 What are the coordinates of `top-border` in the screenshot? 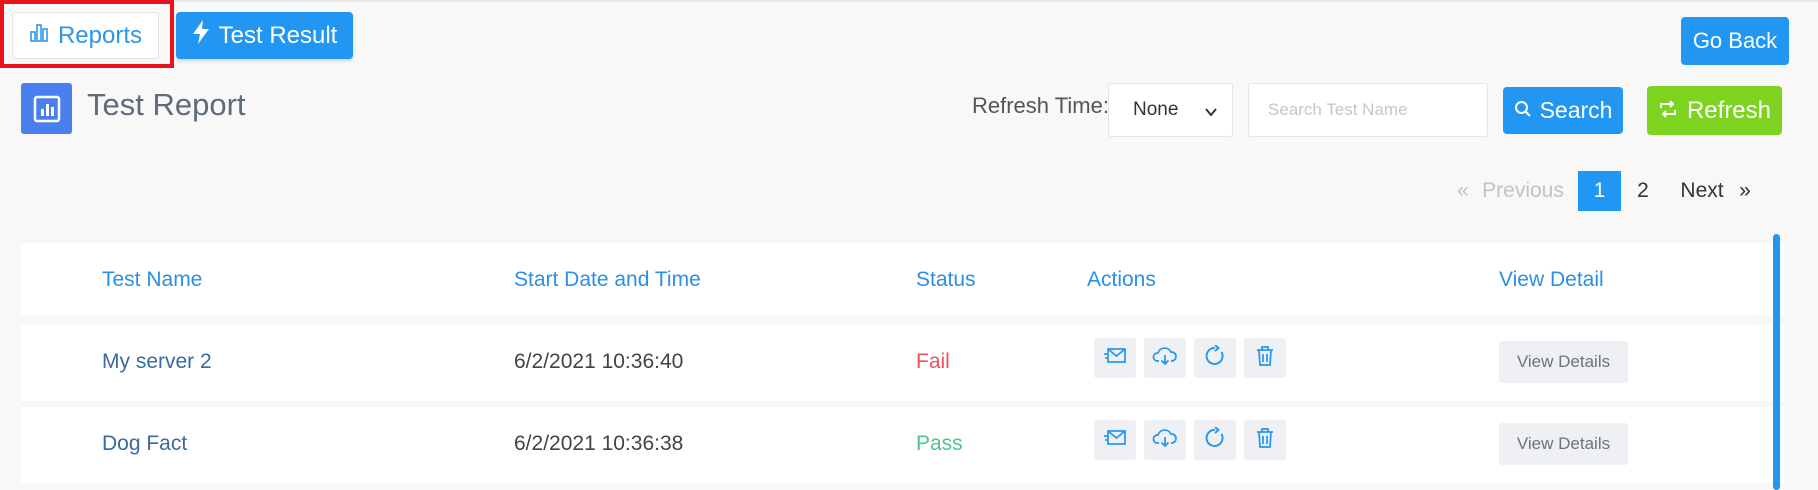 It's located at (909, 1).